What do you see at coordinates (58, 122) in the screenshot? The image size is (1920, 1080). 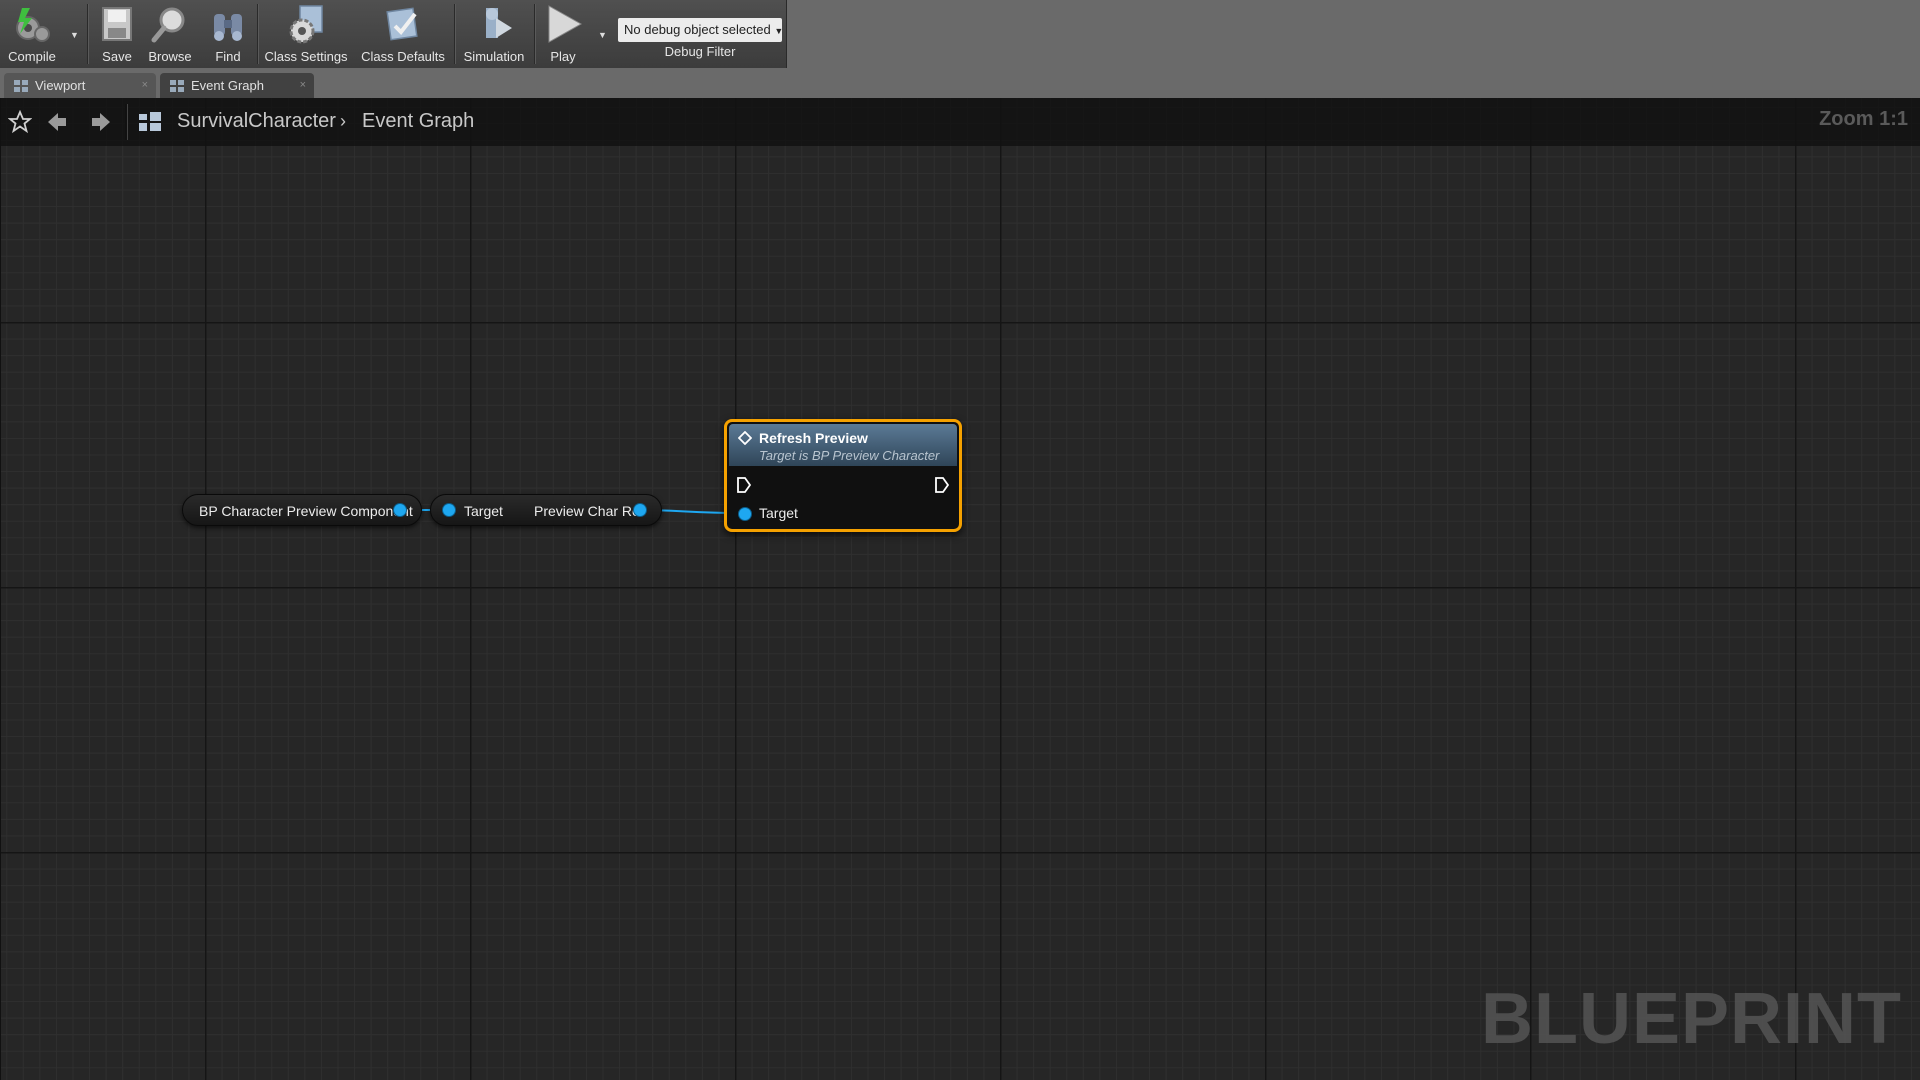 I see `back-arrow-icon` at bounding box center [58, 122].